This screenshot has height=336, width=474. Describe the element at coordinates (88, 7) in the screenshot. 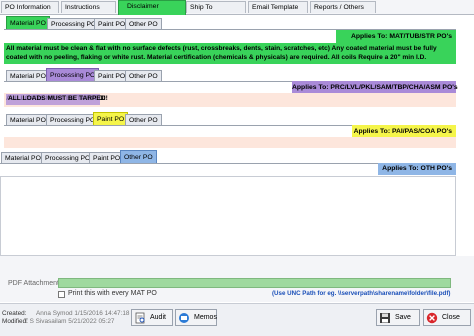

I see `tab-instructions: Instructions` at that location.